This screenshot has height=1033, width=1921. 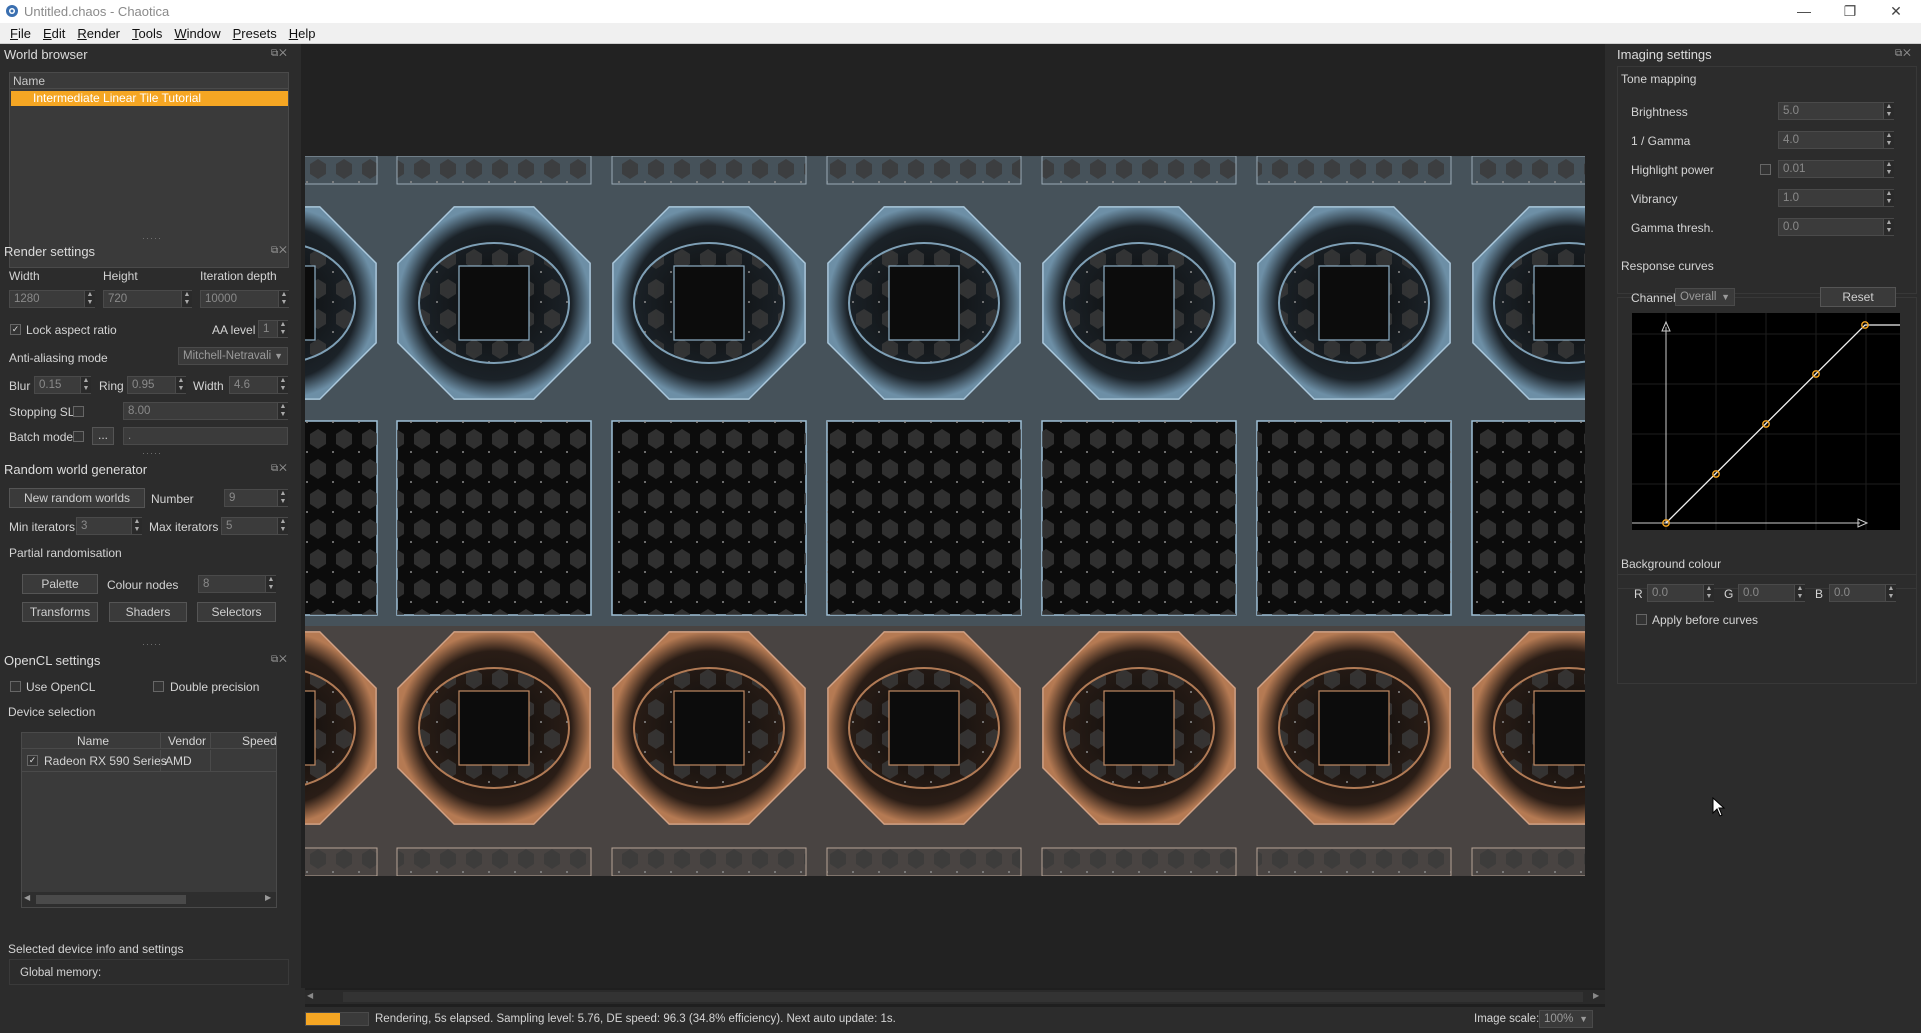 What do you see at coordinates (1836, 227) in the screenshot?
I see `gamma-thresh-input: 0.0` at bounding box center [1836, 227].